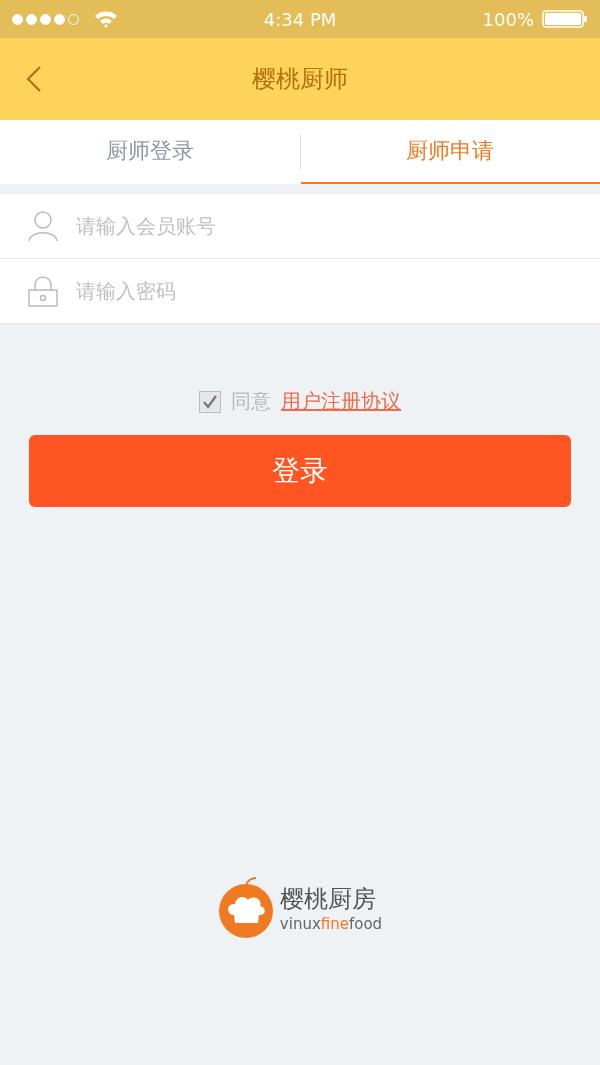 This screenshot has height=1065, width=600. I want to click on password-field: 请输入密码, so click(323, 291).